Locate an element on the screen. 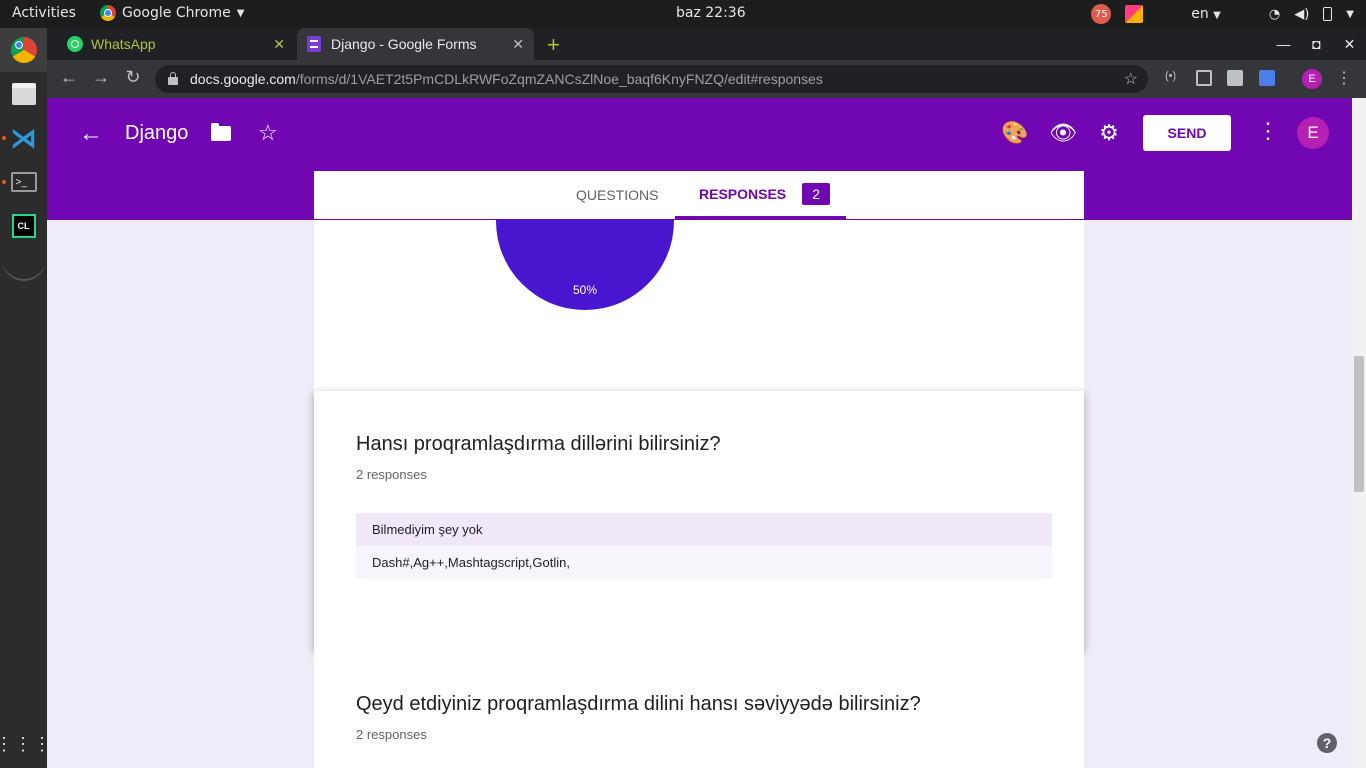 The height and width of the screenshot is (768, 1366). dock-files is located at coordinates (23, 94).